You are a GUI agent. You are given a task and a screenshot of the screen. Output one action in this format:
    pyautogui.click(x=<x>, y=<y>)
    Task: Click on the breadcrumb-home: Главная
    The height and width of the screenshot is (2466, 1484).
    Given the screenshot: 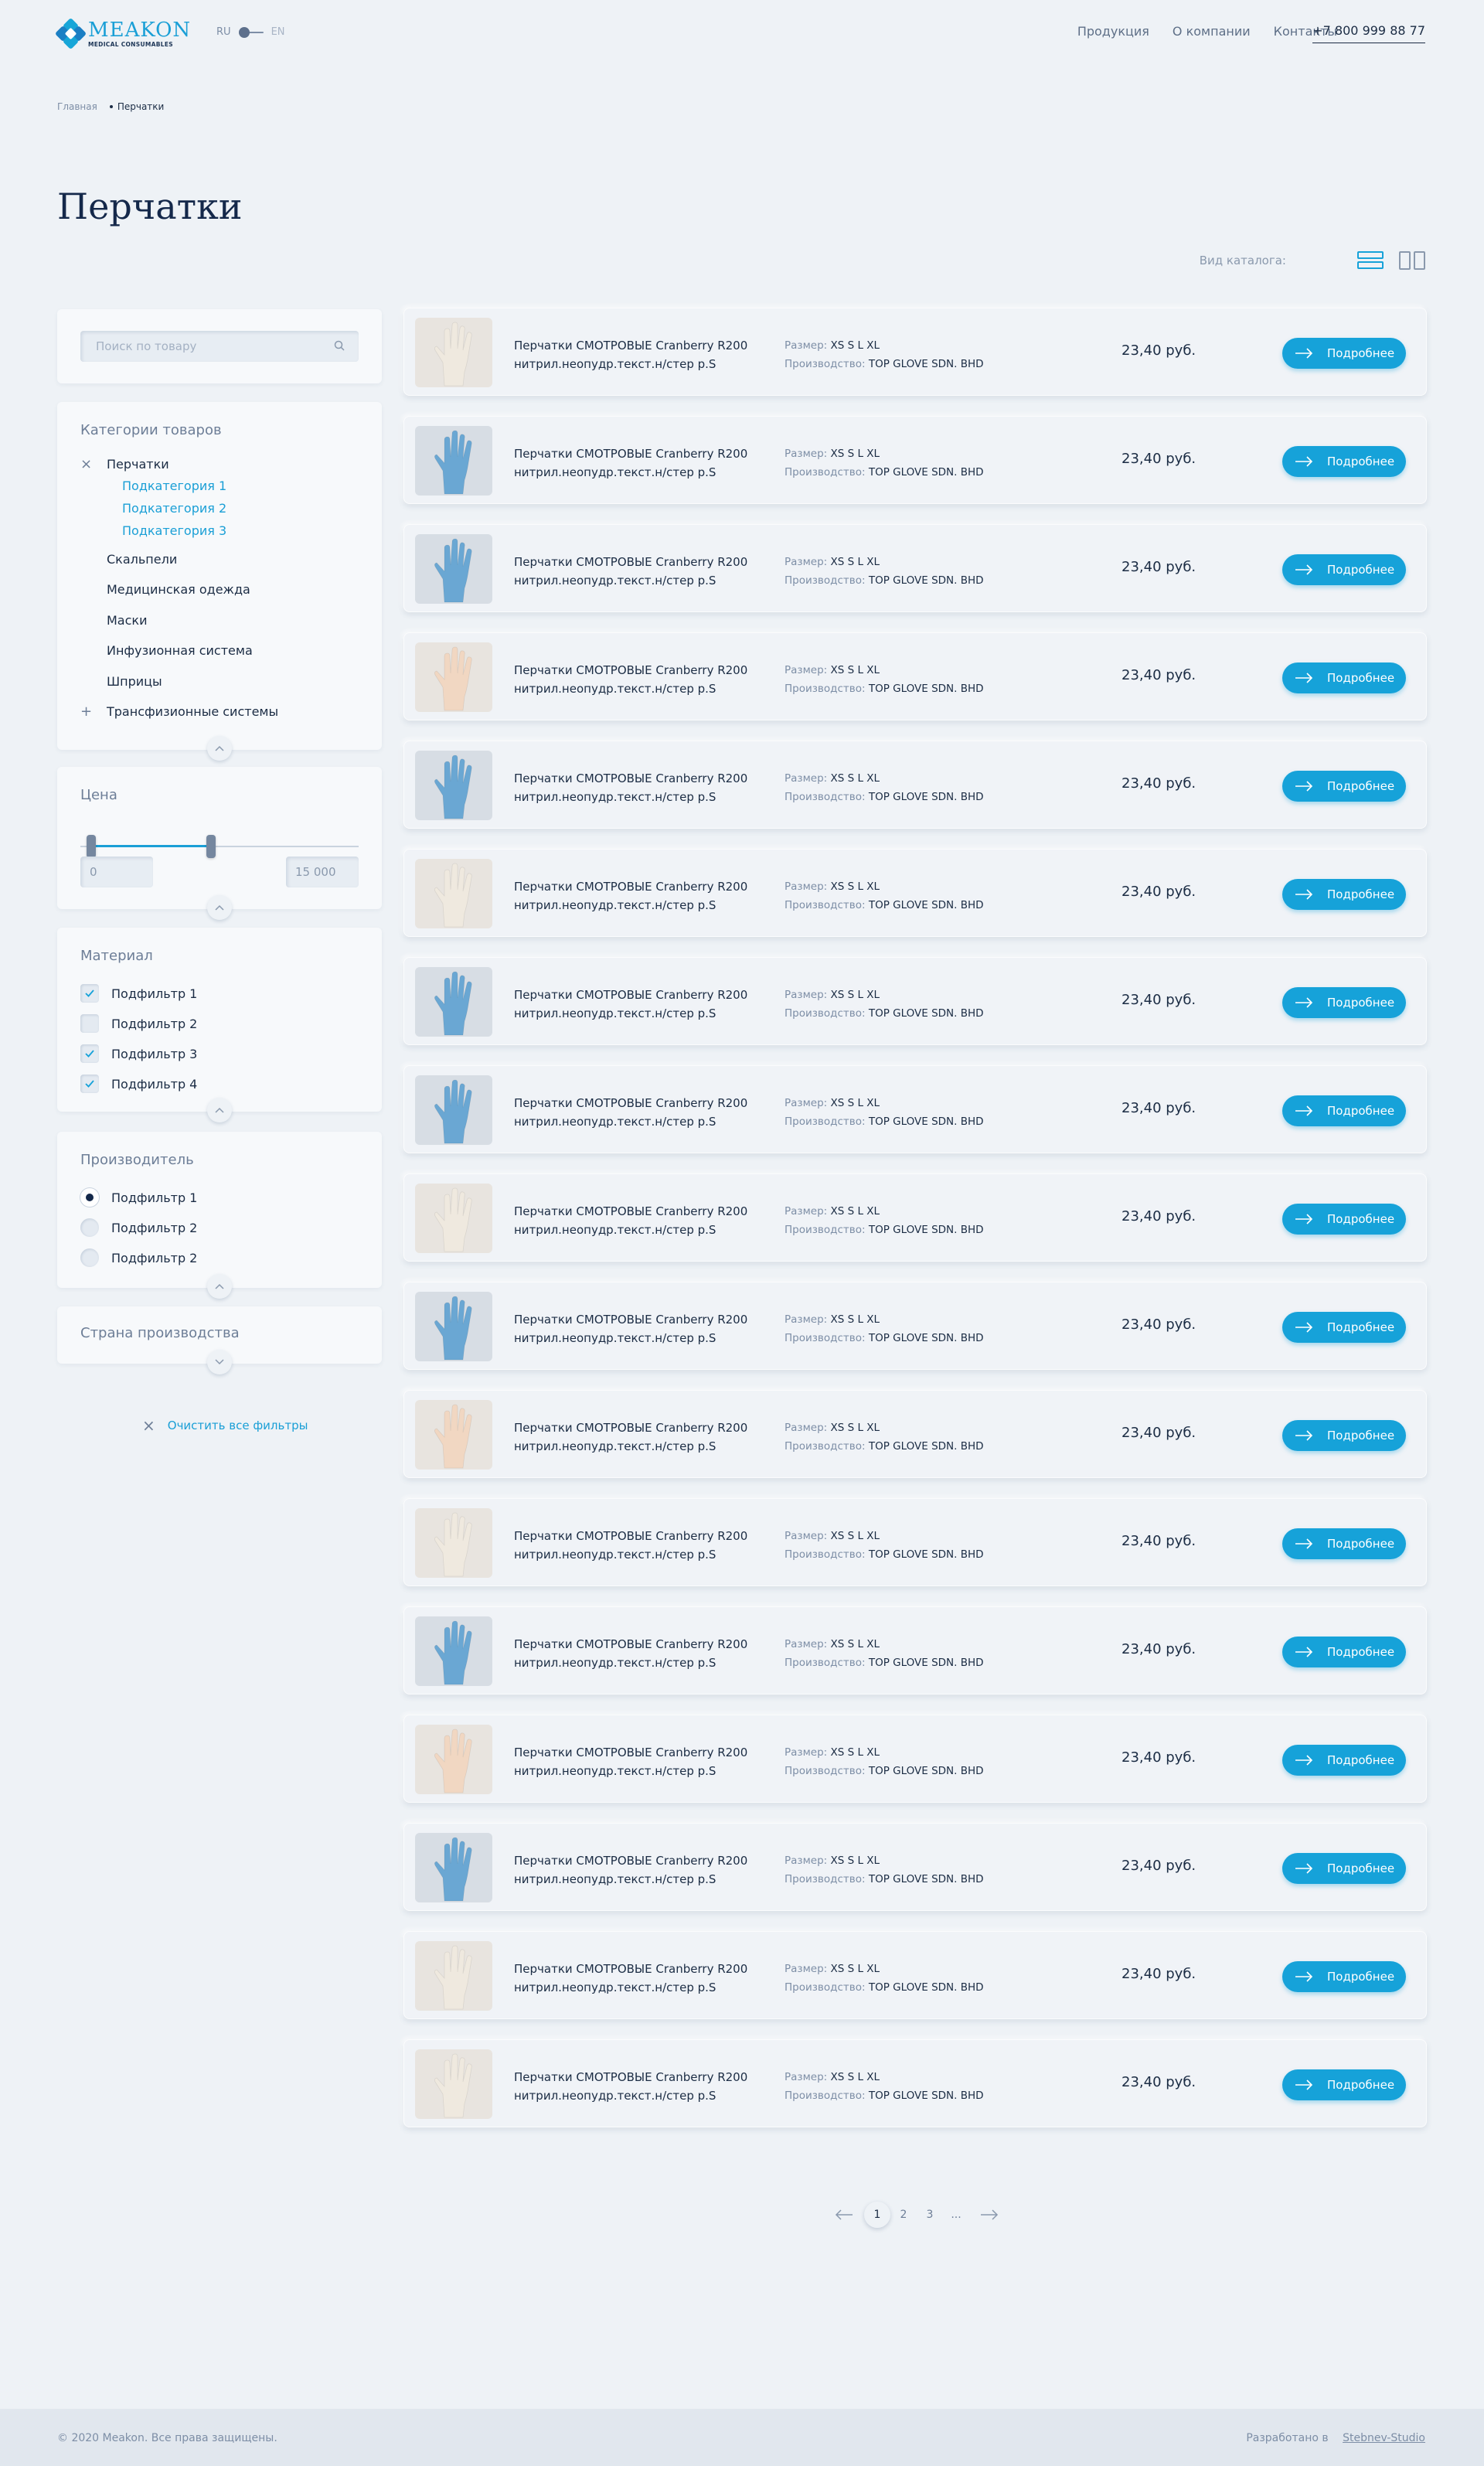 What is the action you would take?
    pyautogui.click(x=77, y=106)
    